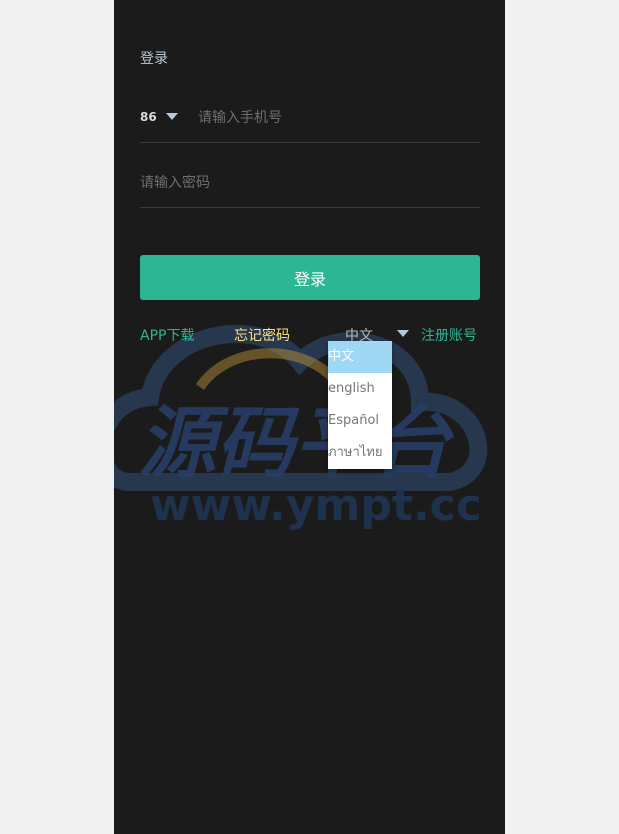 Image resolution: width=619 pixels, height=834 pixels. What do you see at coordinates (296, 444) in the screenshot?
I see `watermark-brand: 源码平台` at bounding box center [296, 444].